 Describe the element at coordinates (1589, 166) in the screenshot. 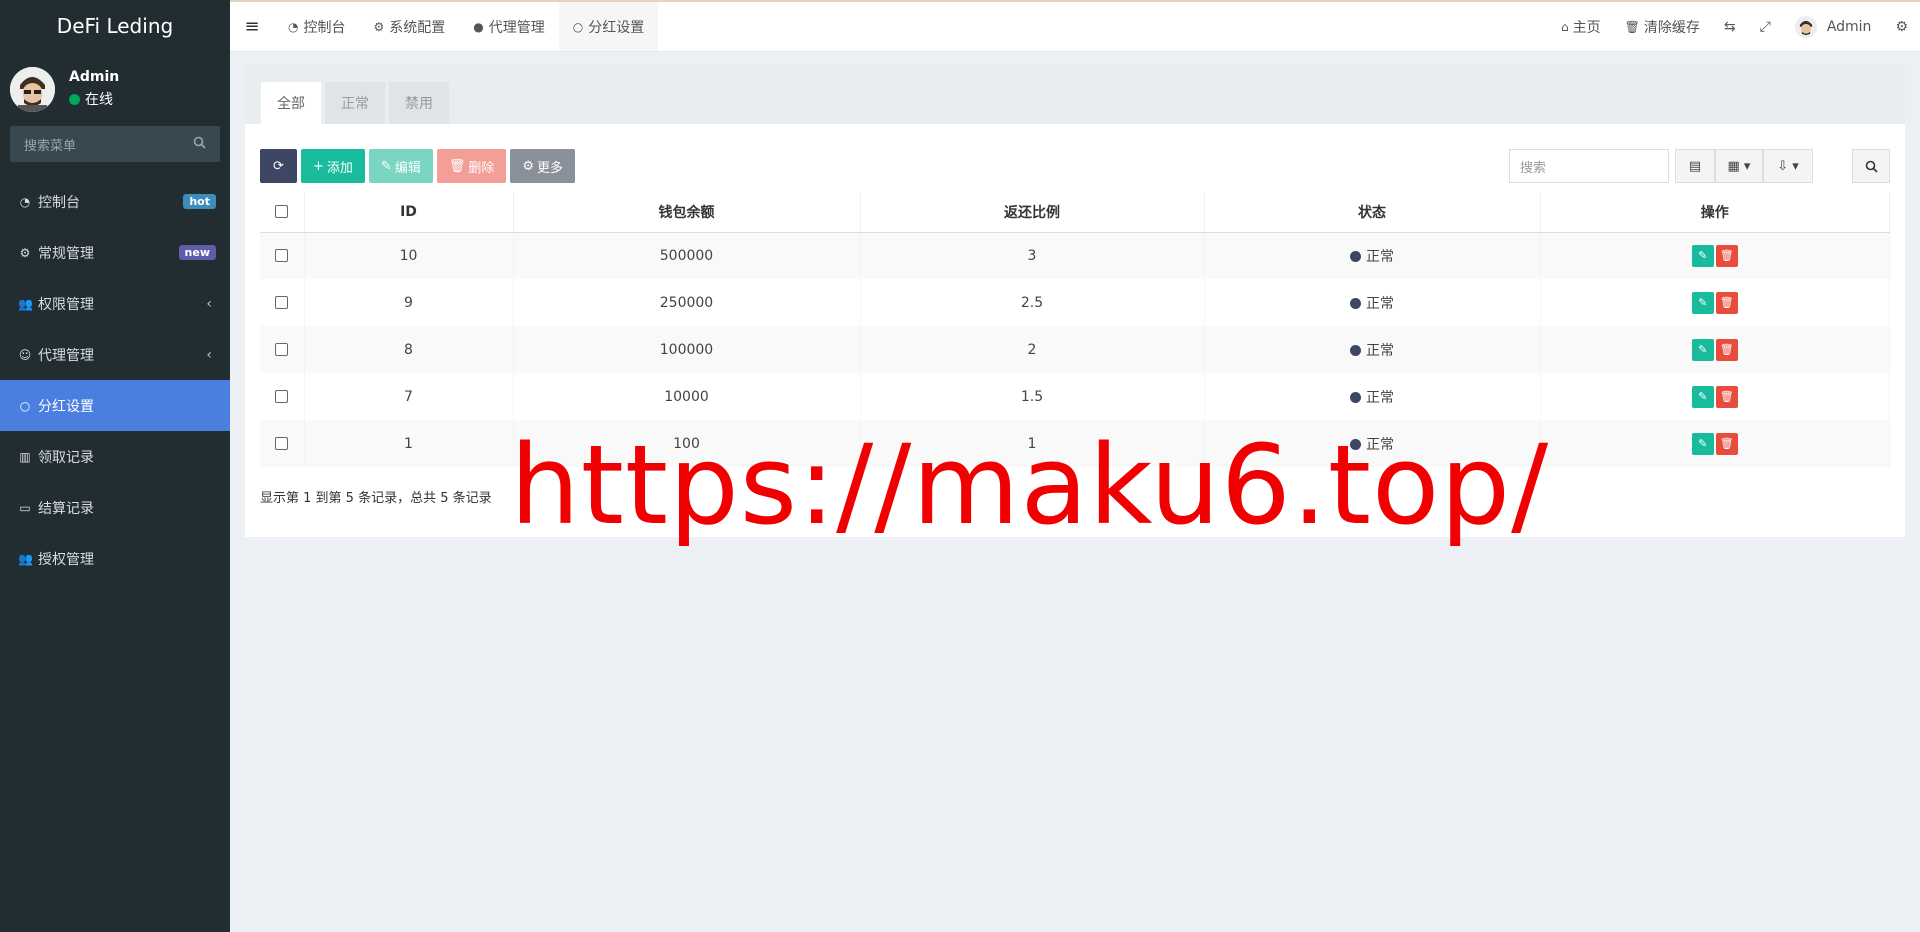

I see `table-search-input: 搜索` at that location.